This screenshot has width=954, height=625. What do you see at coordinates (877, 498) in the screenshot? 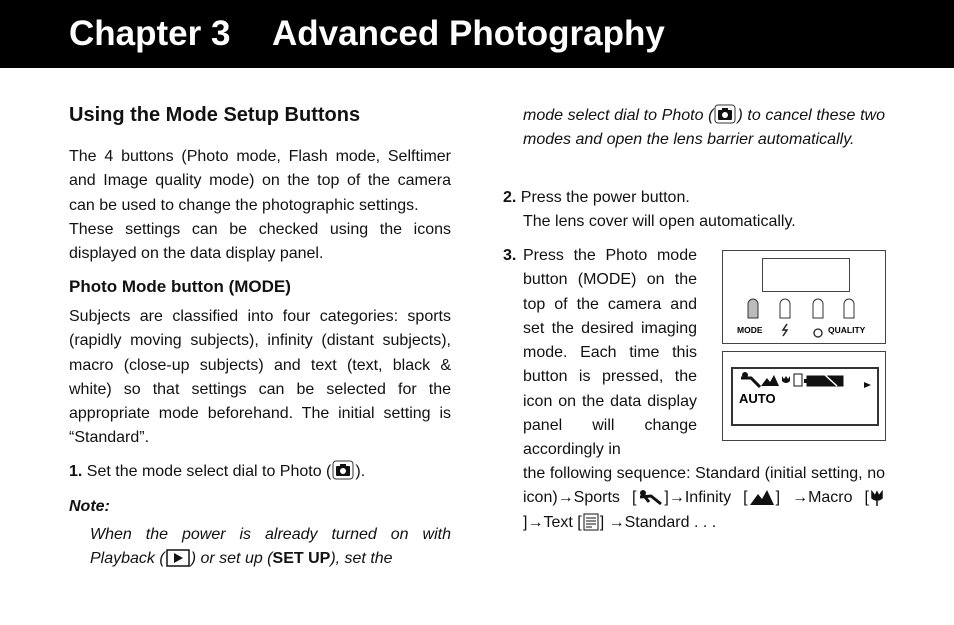
I see `macro-flower-icon` at bounding box center [877, 498].